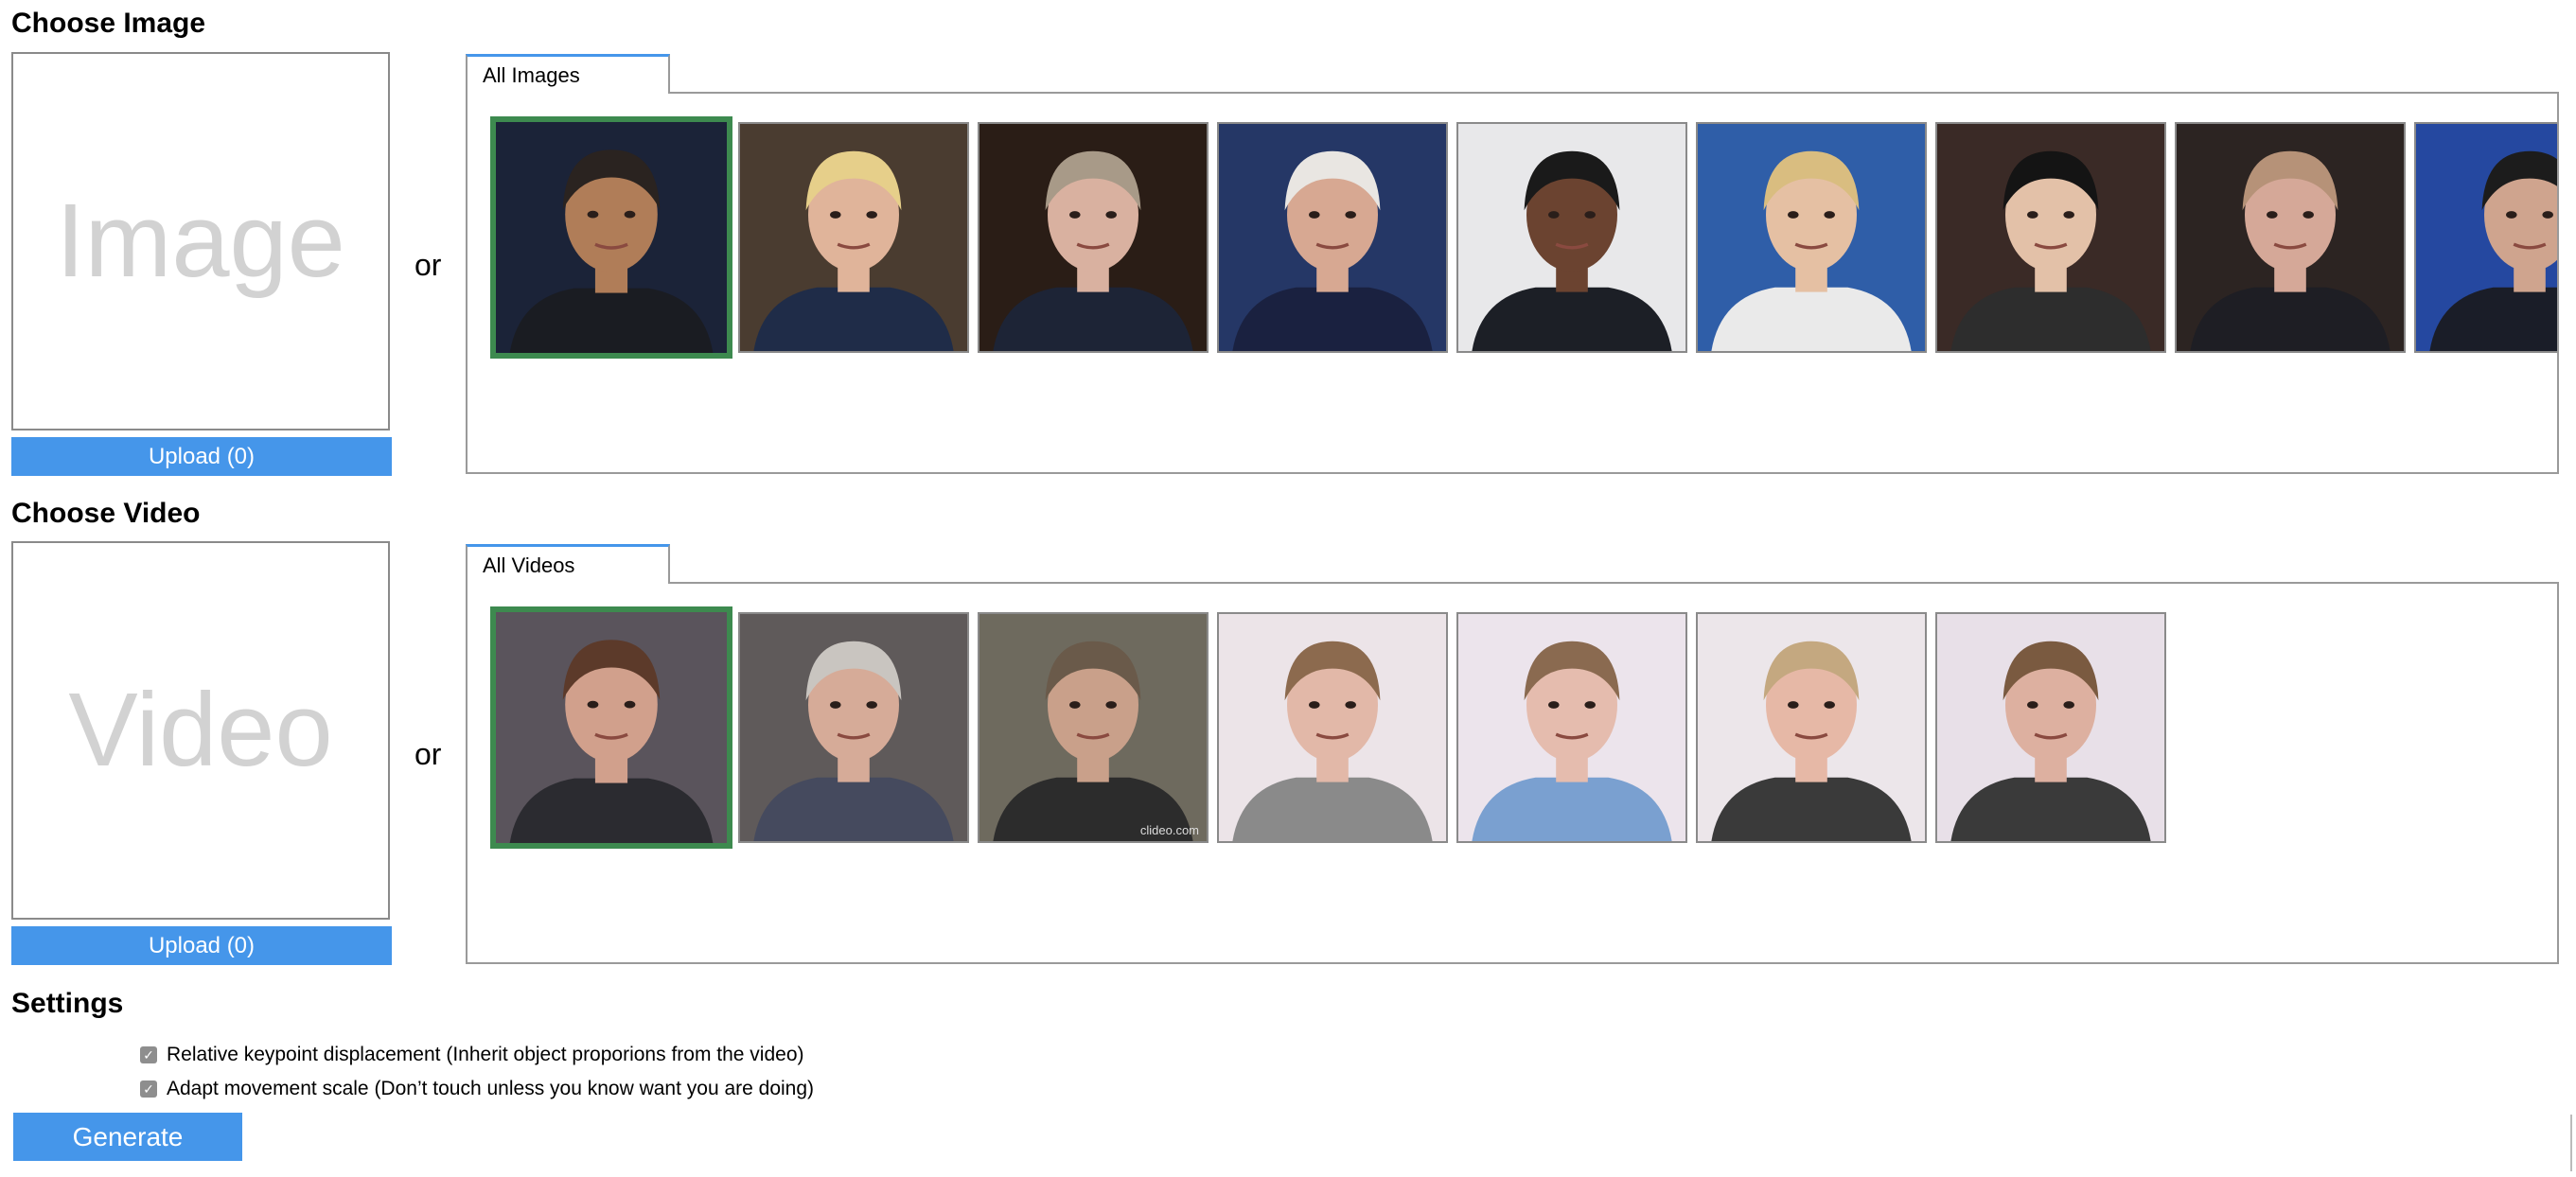 The image size is (2576, 1177). What do you see at coordinates (148, 1089) in the screenshot?
I see `adapt-movement-checkbox: ✓` at bounding box center [148, 1089].